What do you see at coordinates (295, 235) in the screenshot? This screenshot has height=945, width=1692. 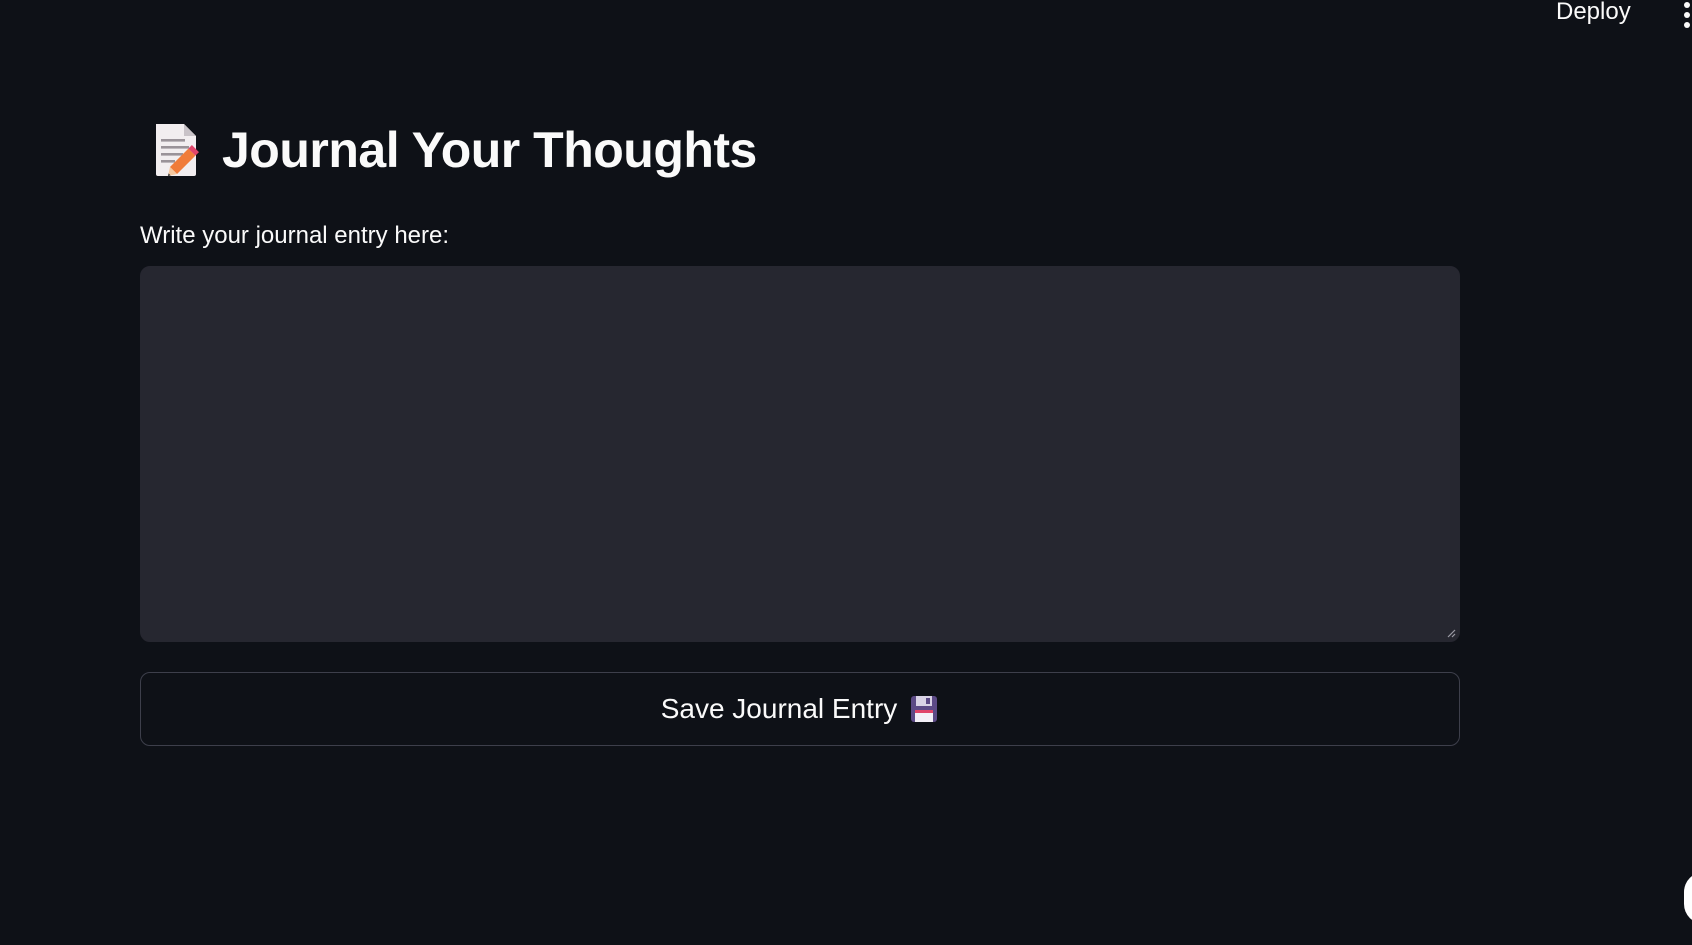 I see `journal-entry-label: Write your journal entry here:` at bounding box center [295, 235].